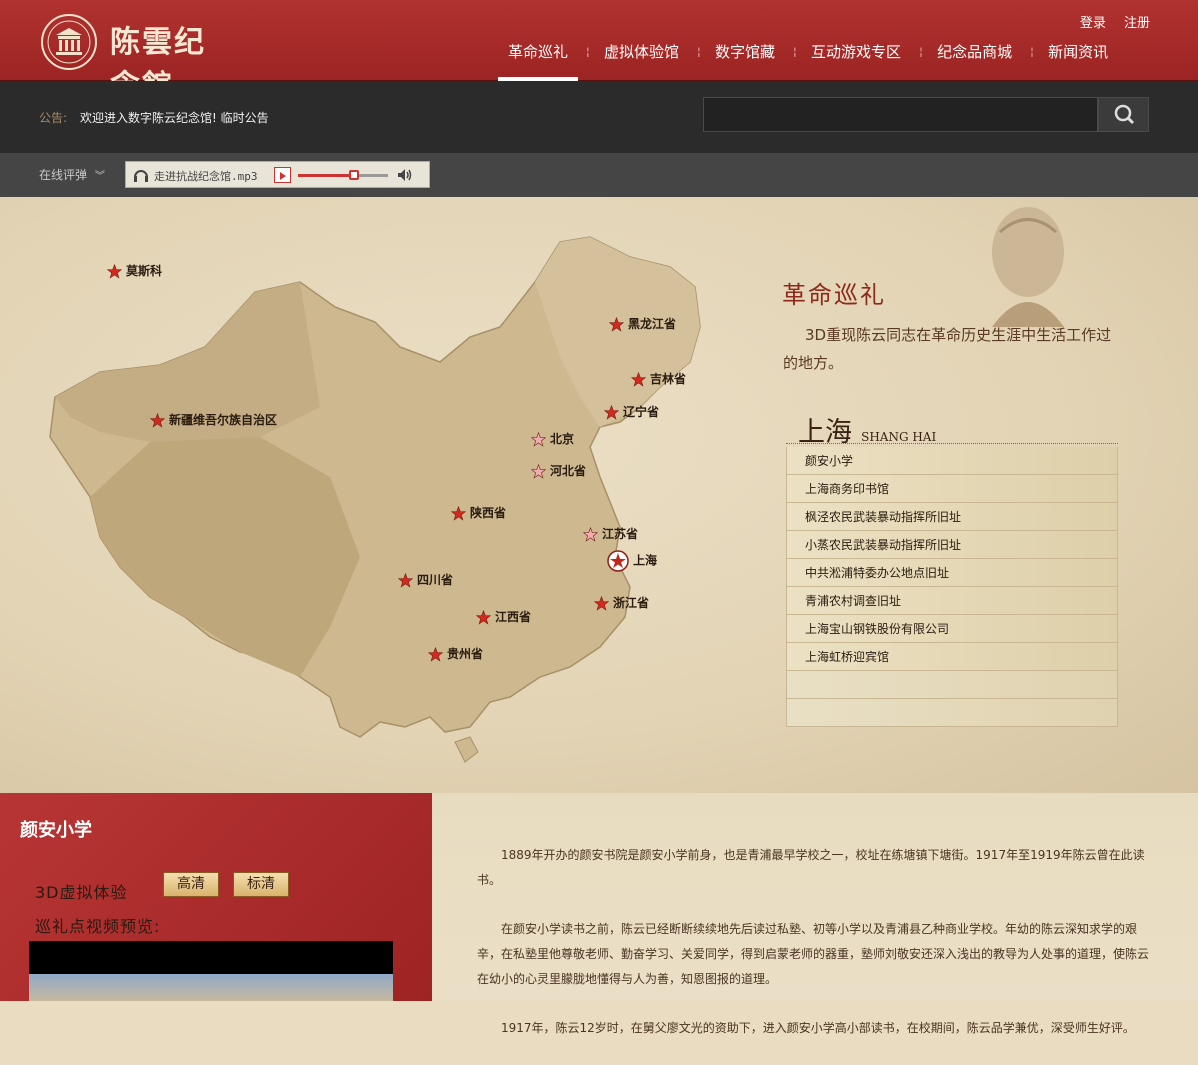 The image size is (1198, 1065). I want to click on headphones-icon, so click(141, 176).